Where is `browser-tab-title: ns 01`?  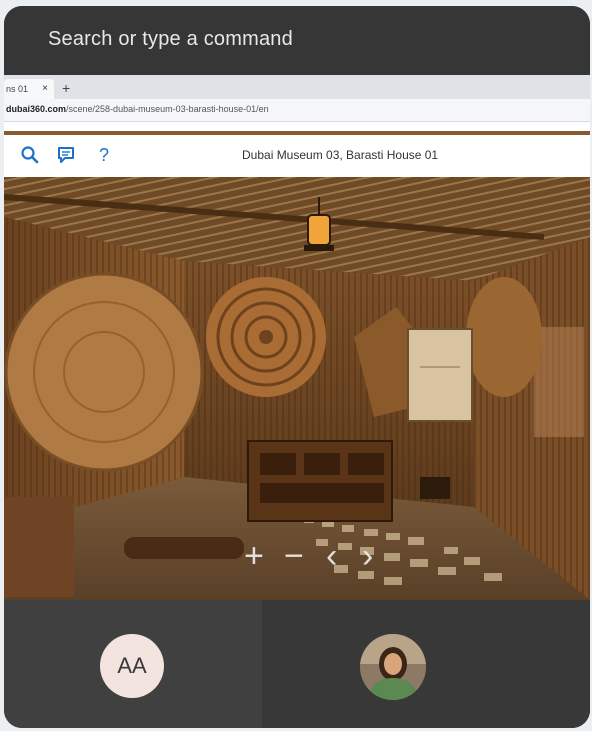 browser-tab-title: ns 01 is located at coordinates (17, 89).